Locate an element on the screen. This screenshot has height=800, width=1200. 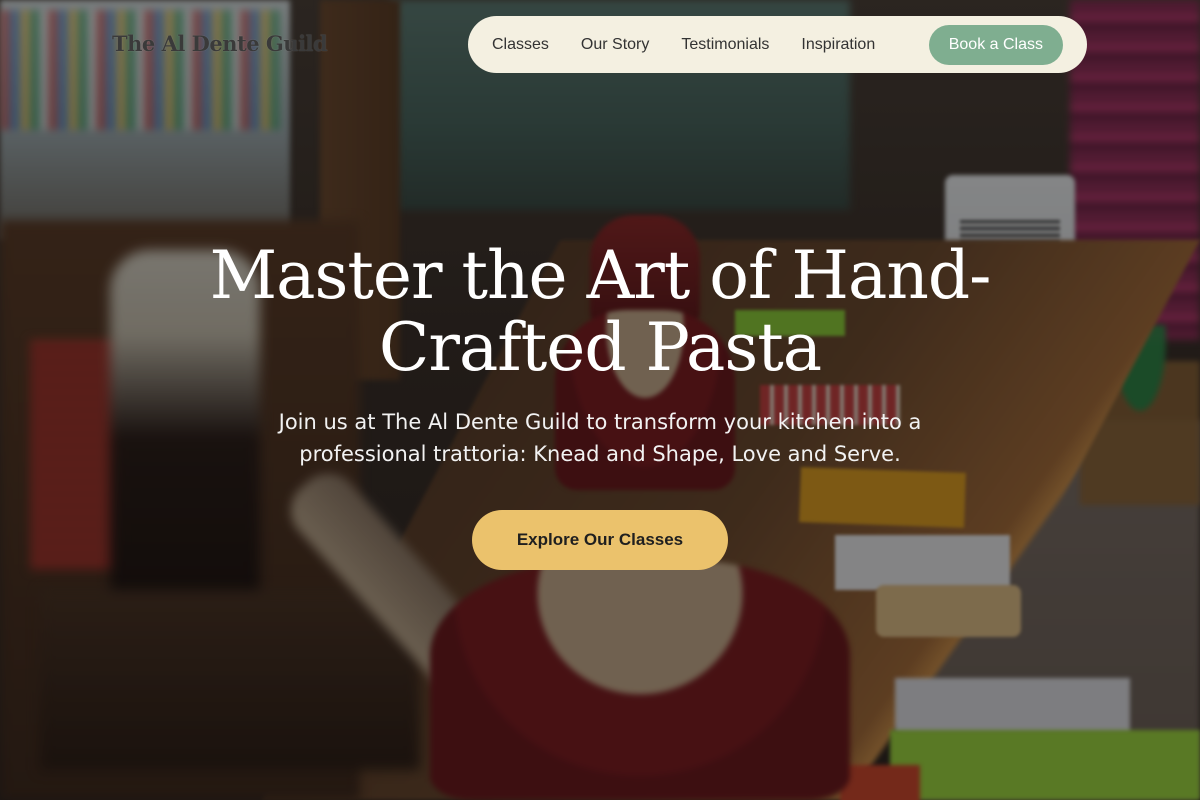
book-a-class-button: Book a Class is located at coordinates (995, 44).